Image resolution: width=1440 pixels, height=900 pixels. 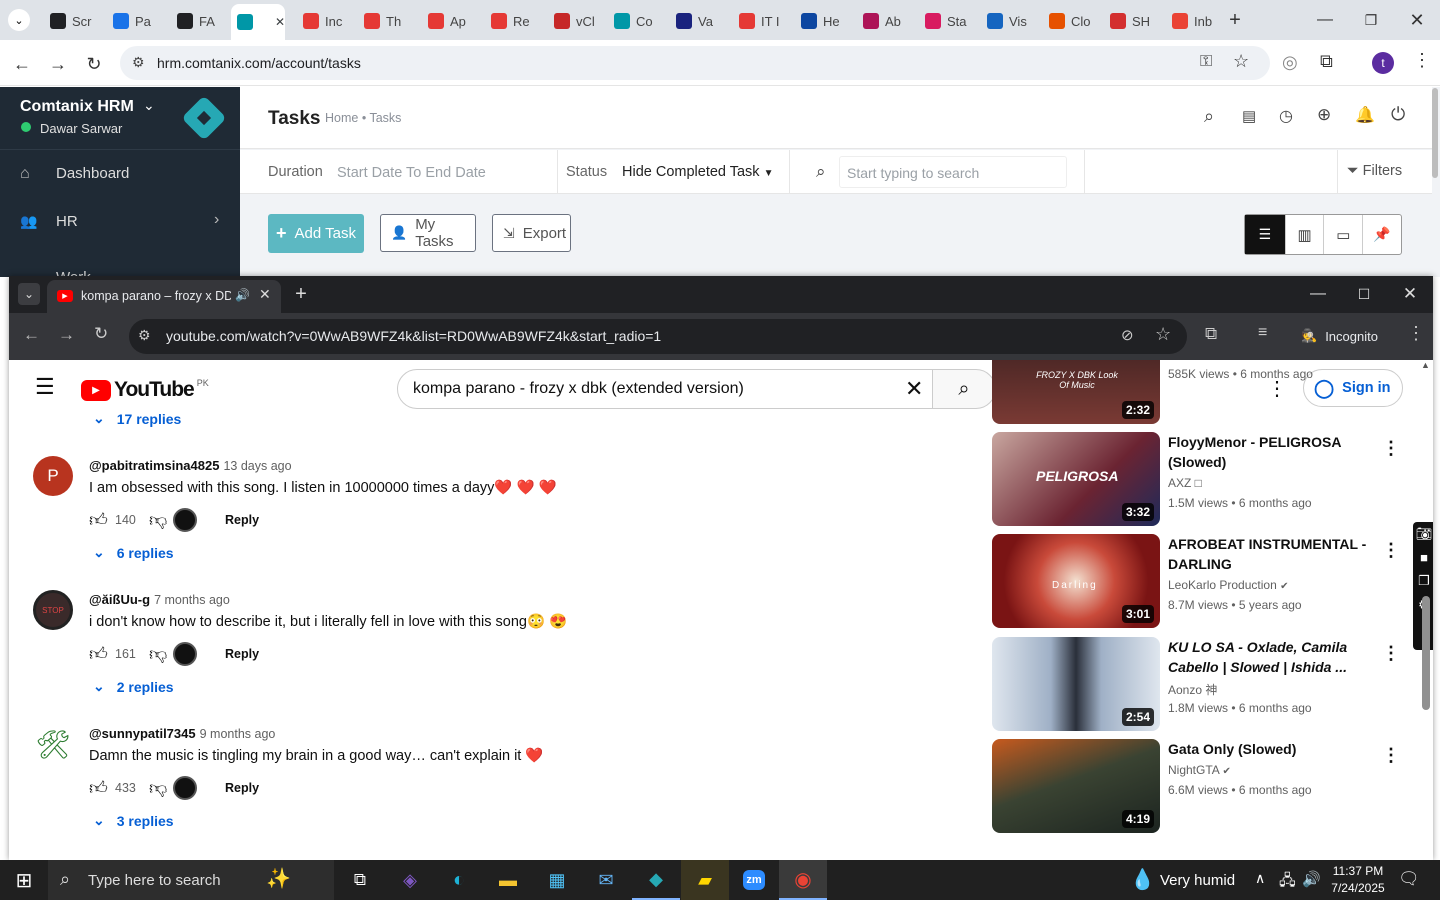 What do you see at coordinates (754, 880) in the screenshot?
I see `zoom-icon: zm` at bounding box center [754, 880].